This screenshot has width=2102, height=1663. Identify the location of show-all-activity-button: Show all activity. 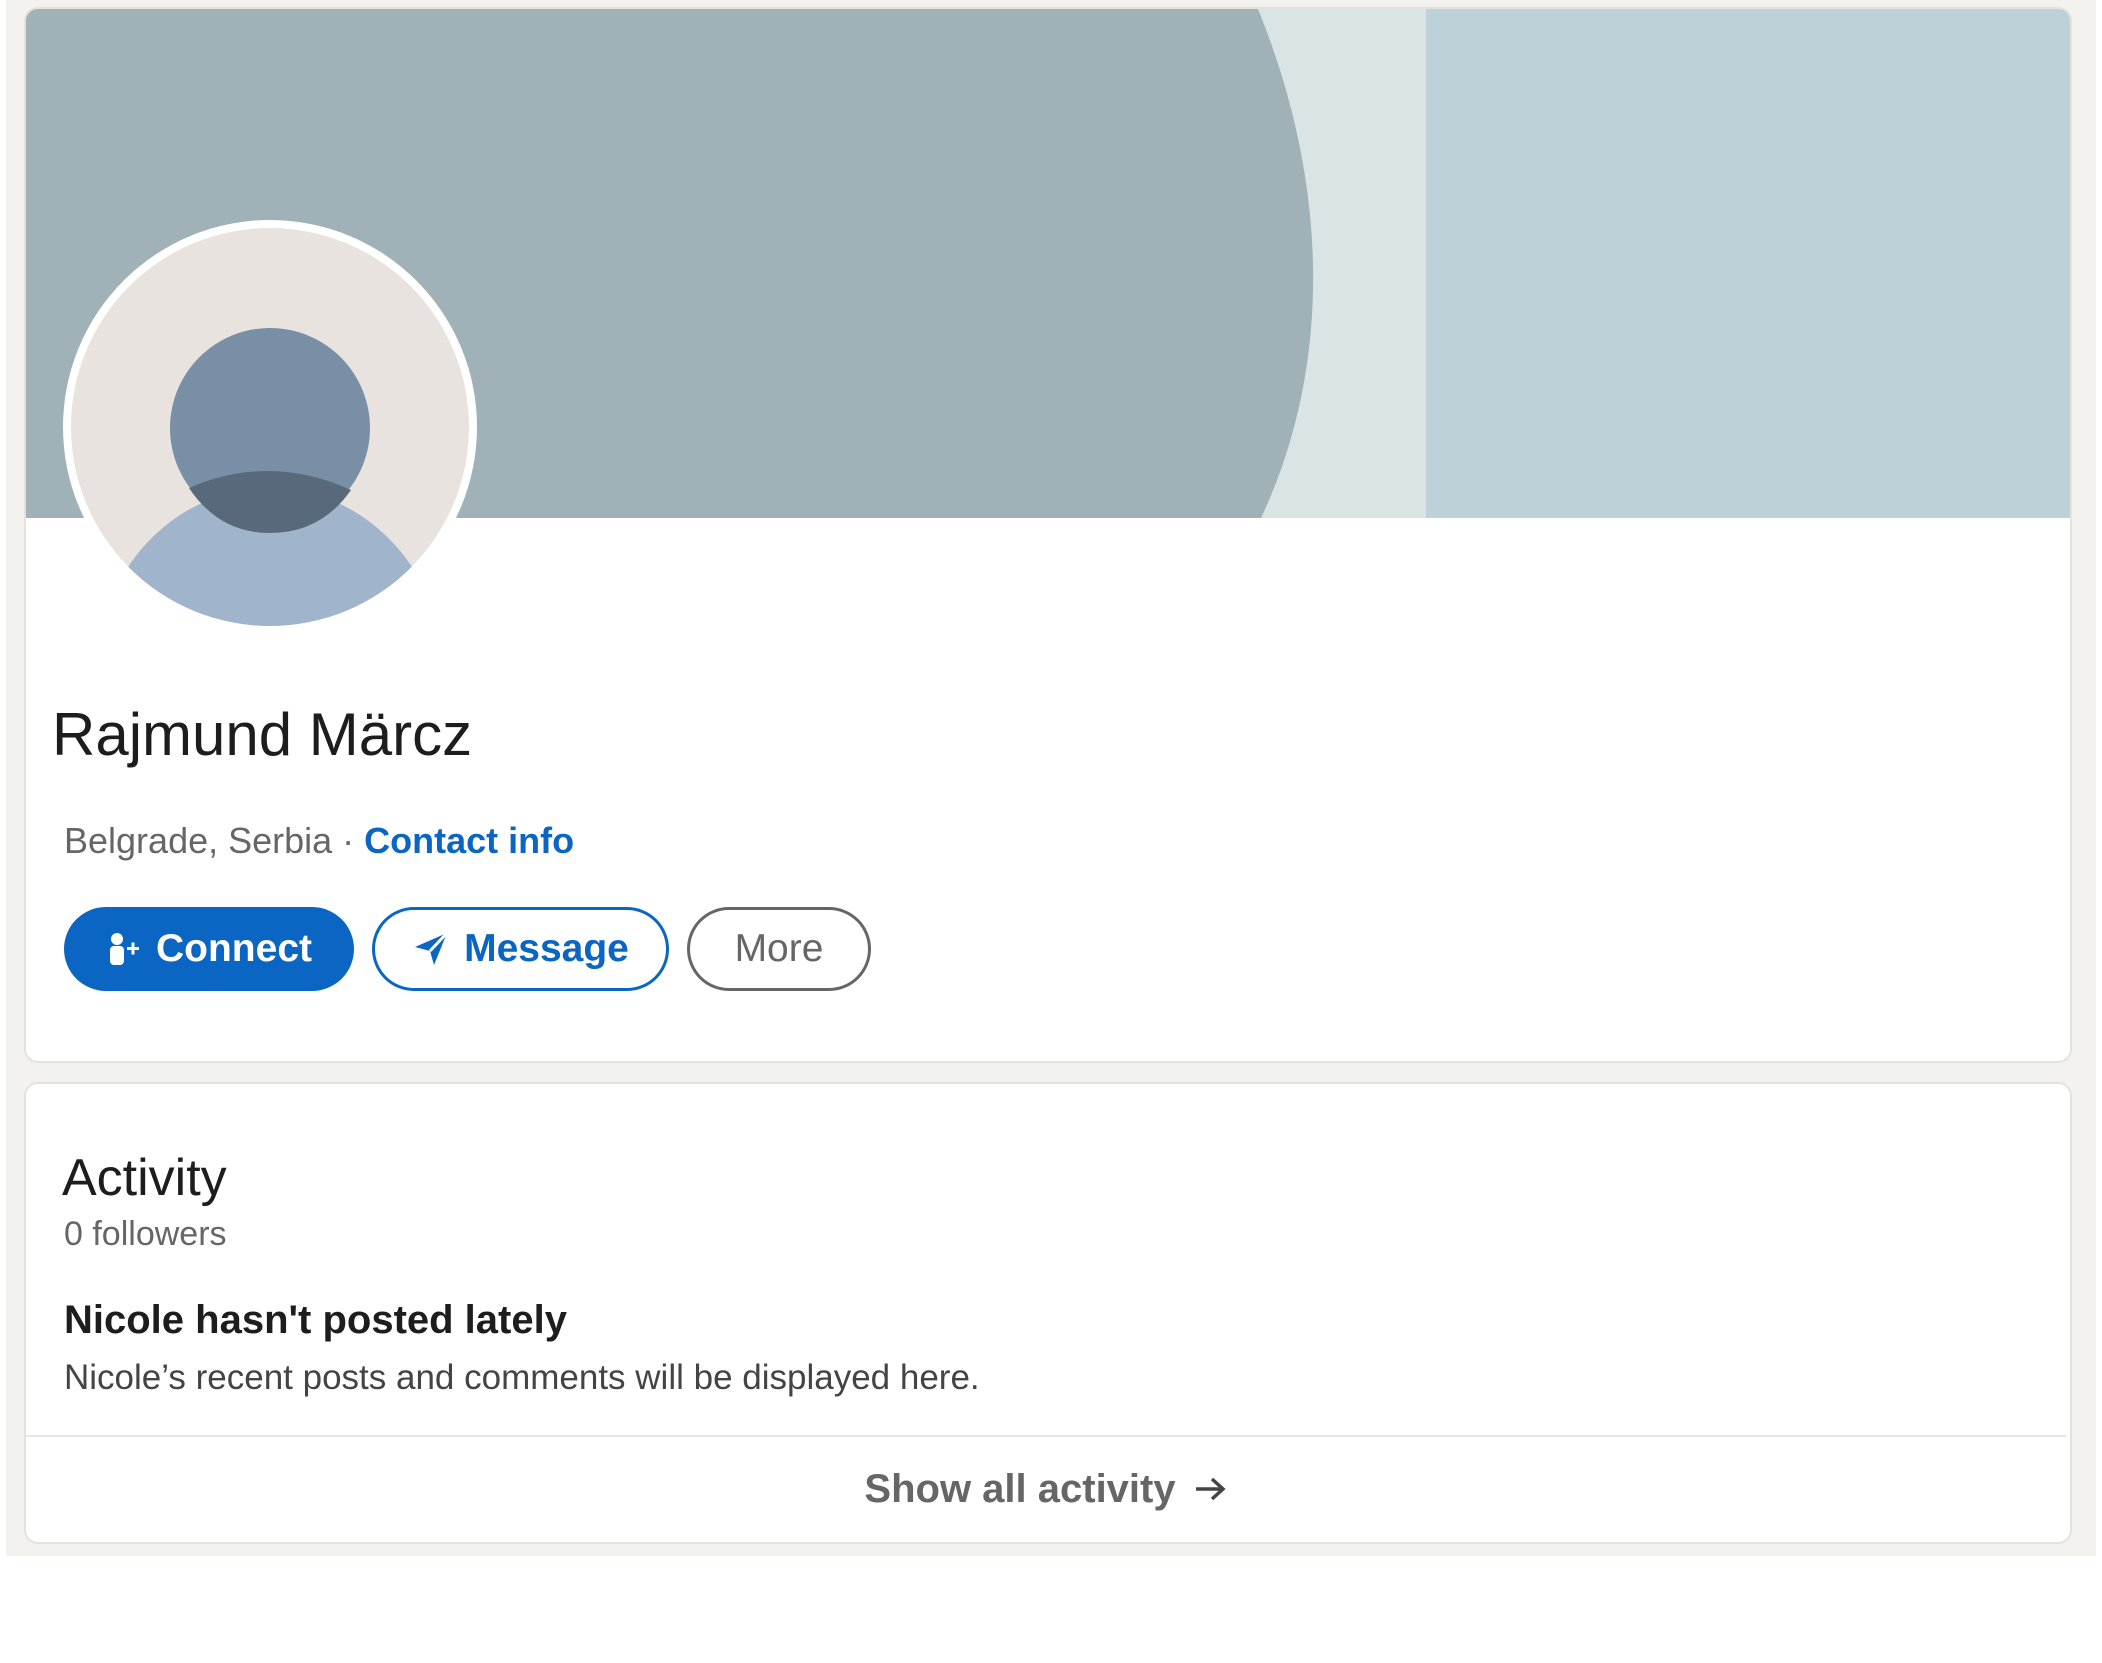
(1046, 1489).